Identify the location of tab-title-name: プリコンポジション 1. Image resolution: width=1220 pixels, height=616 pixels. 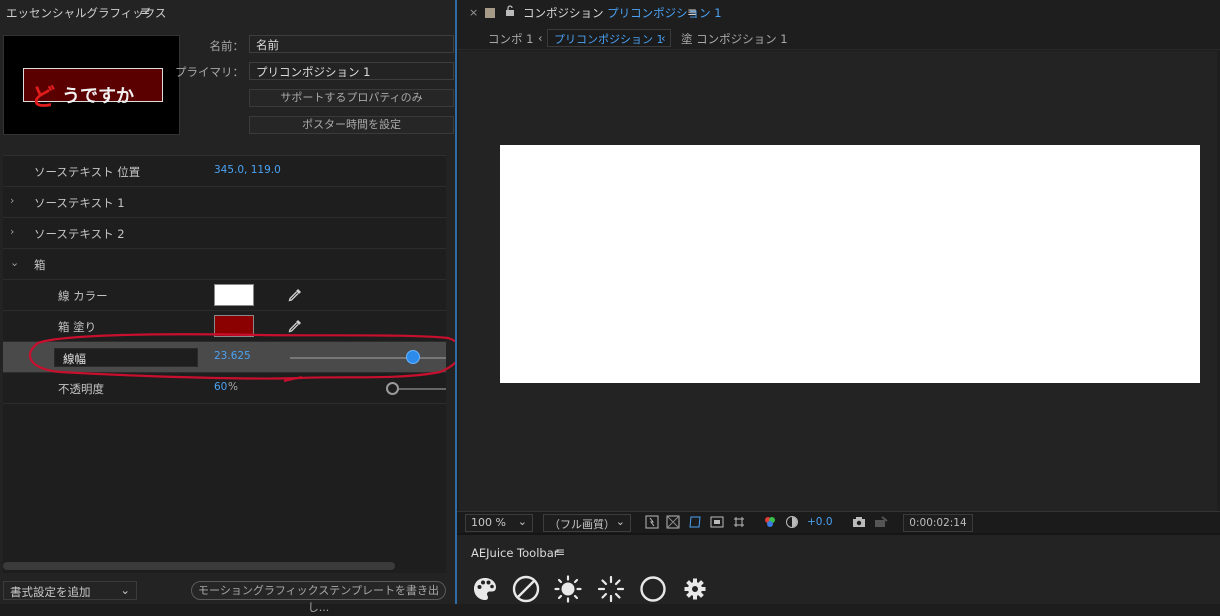
(664, 13).